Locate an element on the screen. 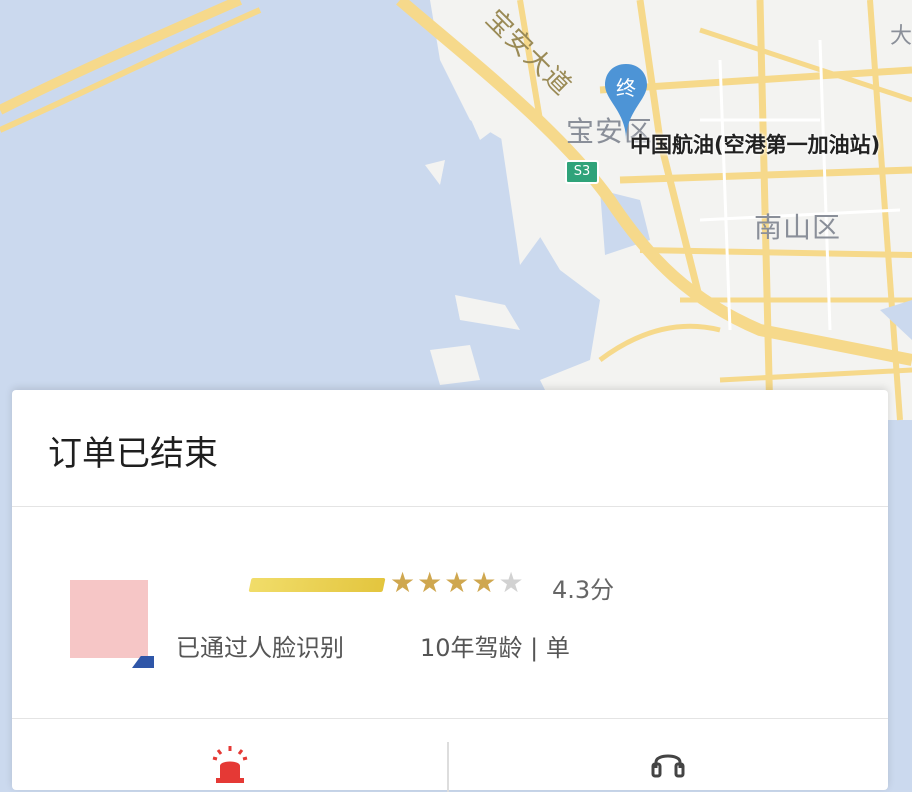 The width and height of the screenshot is (912, 792). district-label-nanshan: 南山区 is located at coordinates (798, 227).